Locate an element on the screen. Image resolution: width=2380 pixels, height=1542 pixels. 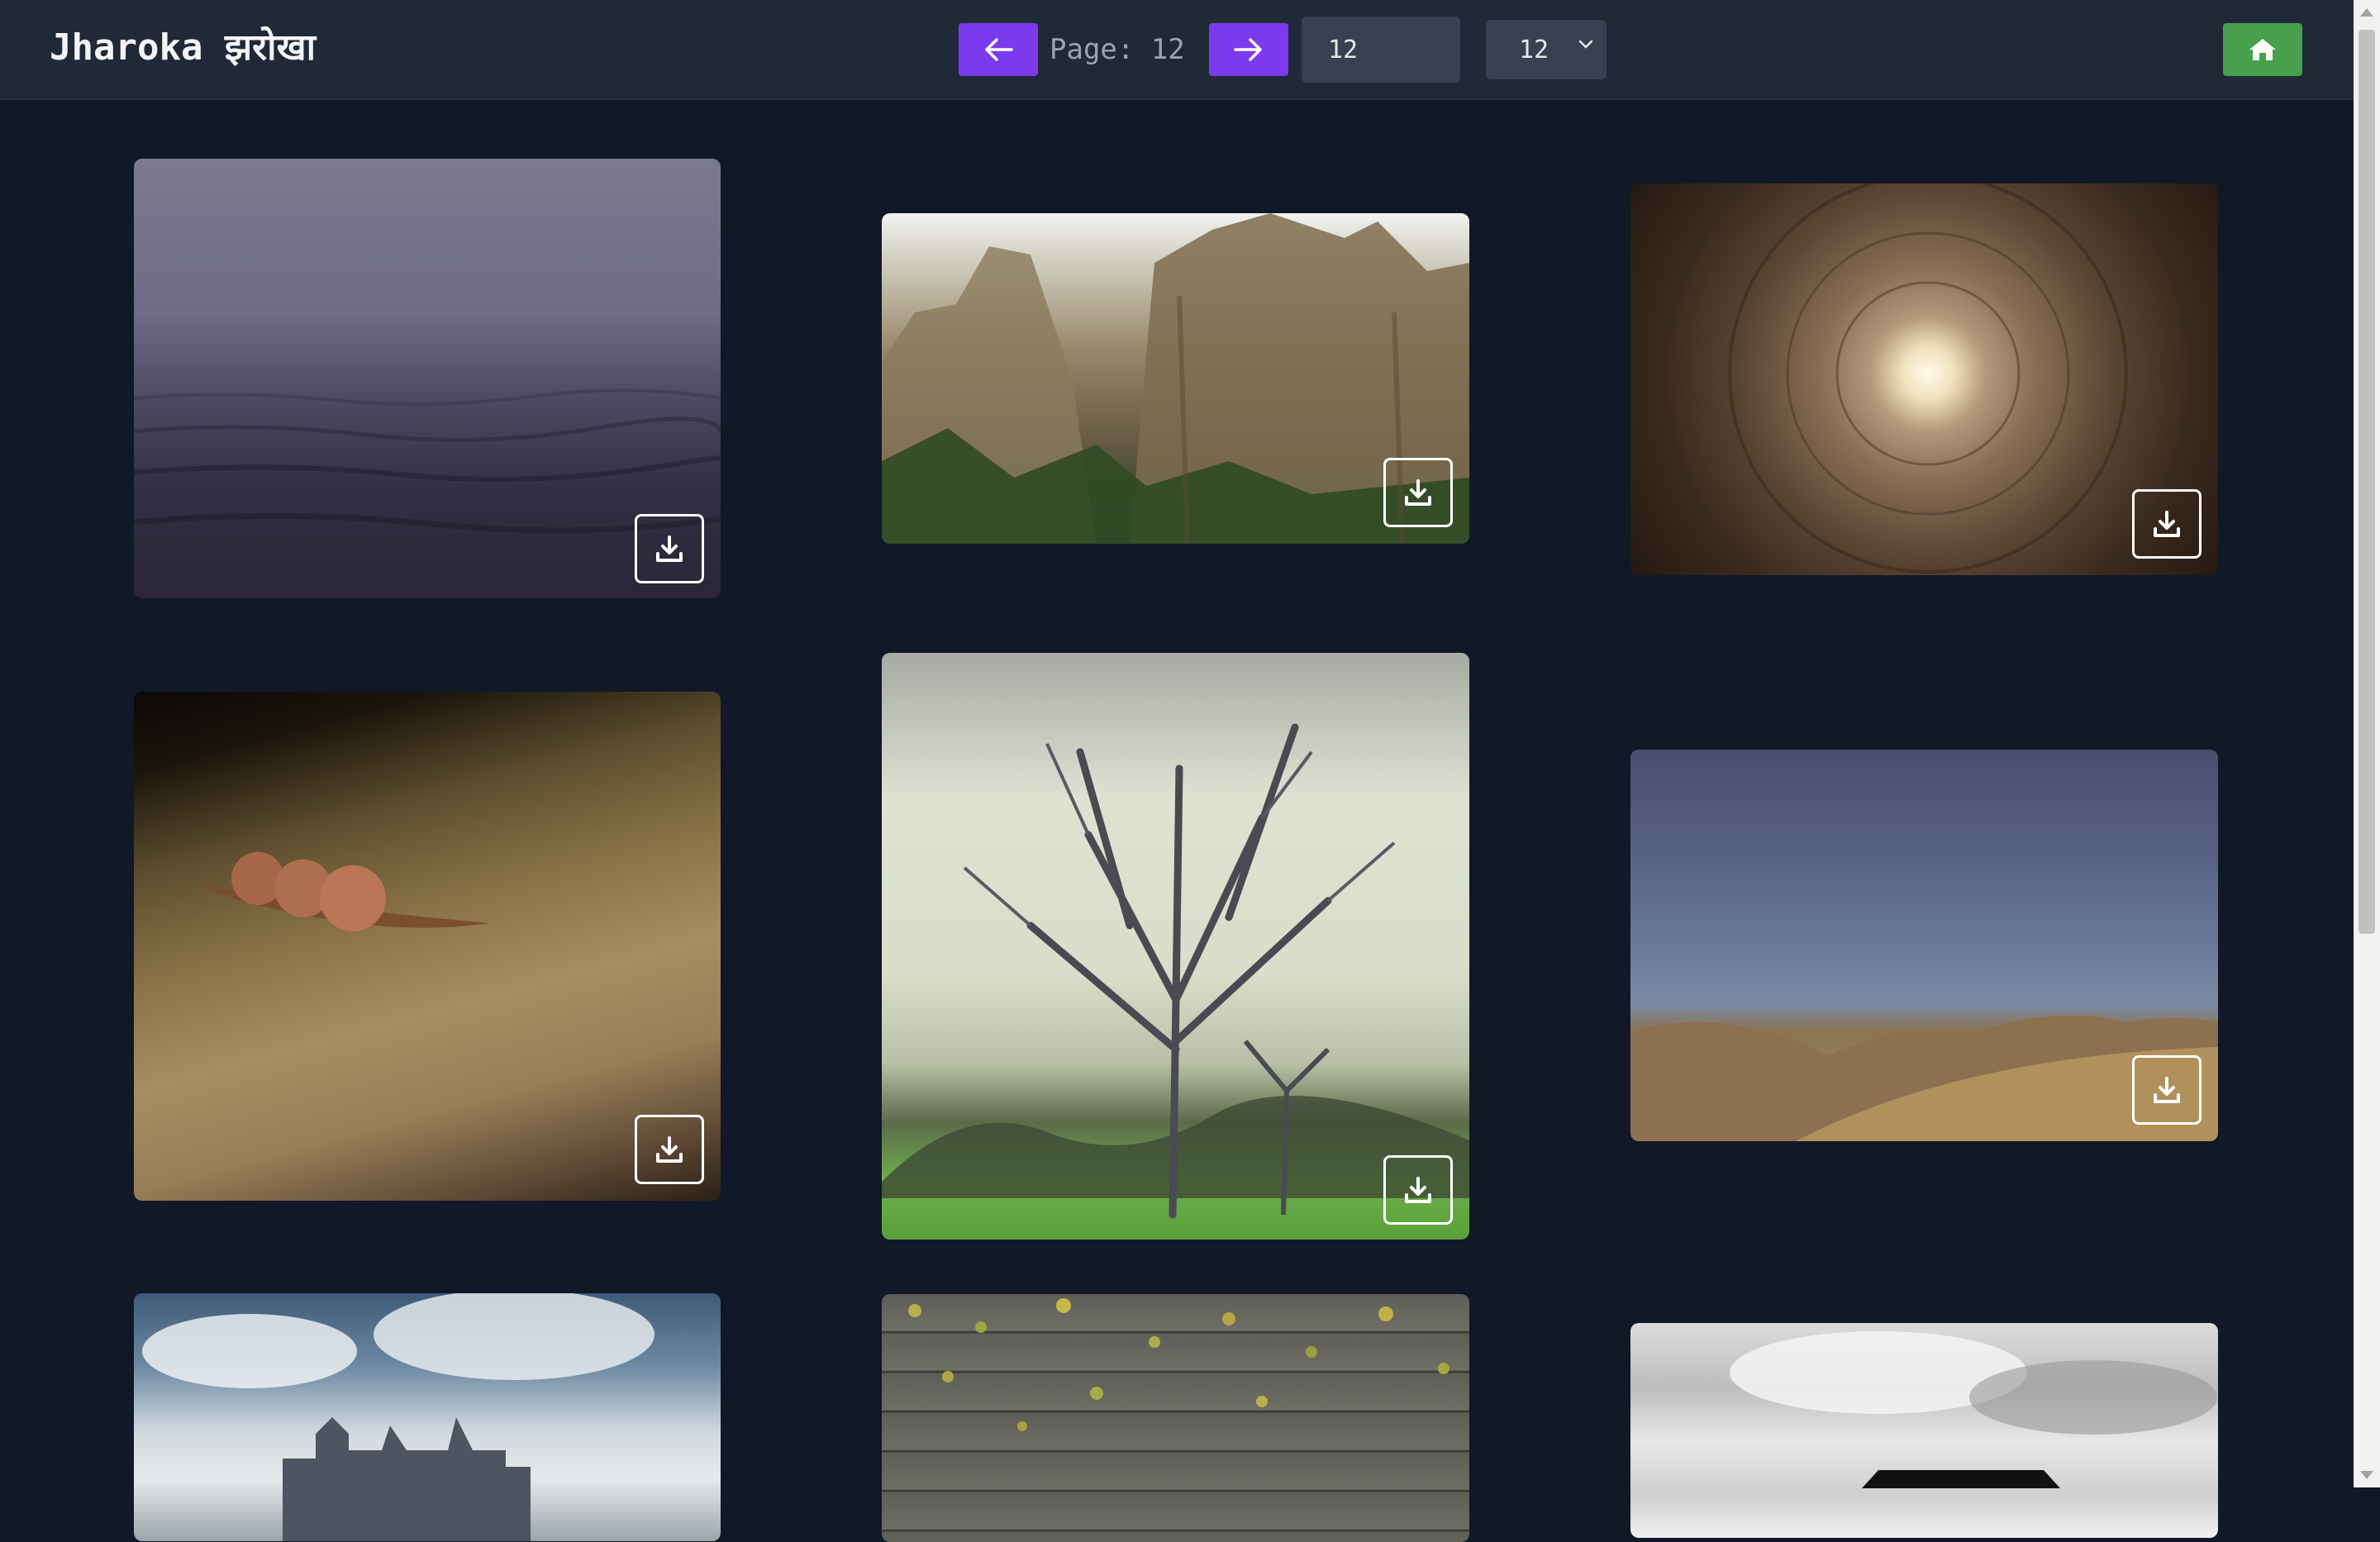
previous-page-button is located at coordinates (998, 49).